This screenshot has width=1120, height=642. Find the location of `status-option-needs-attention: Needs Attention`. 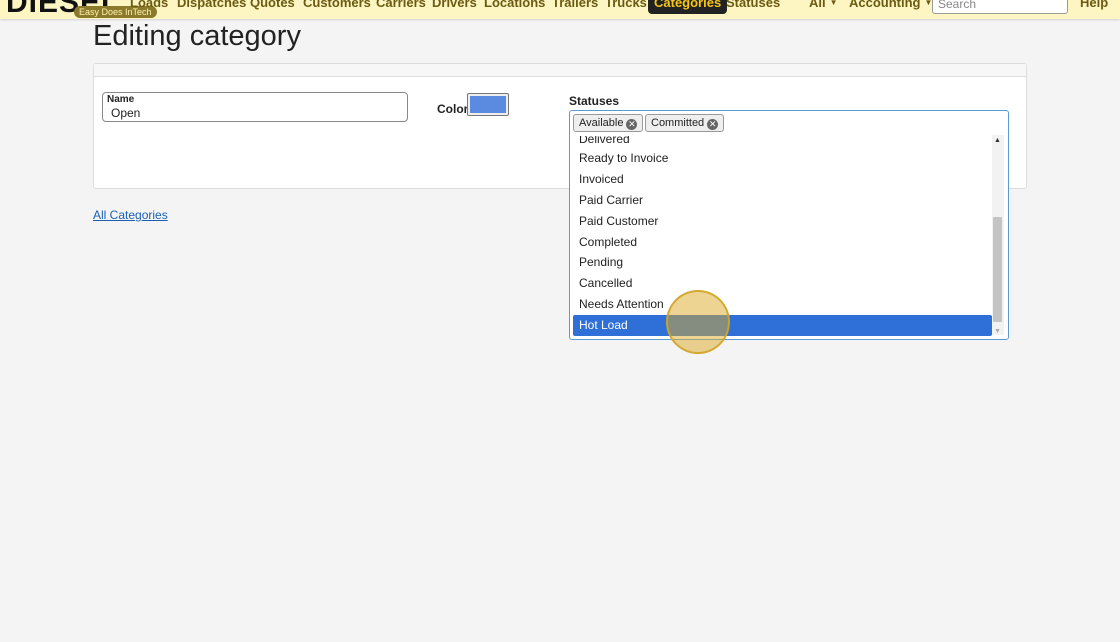

status-option-needs-attention: Needs Attention is located at coordinates (782, 304).